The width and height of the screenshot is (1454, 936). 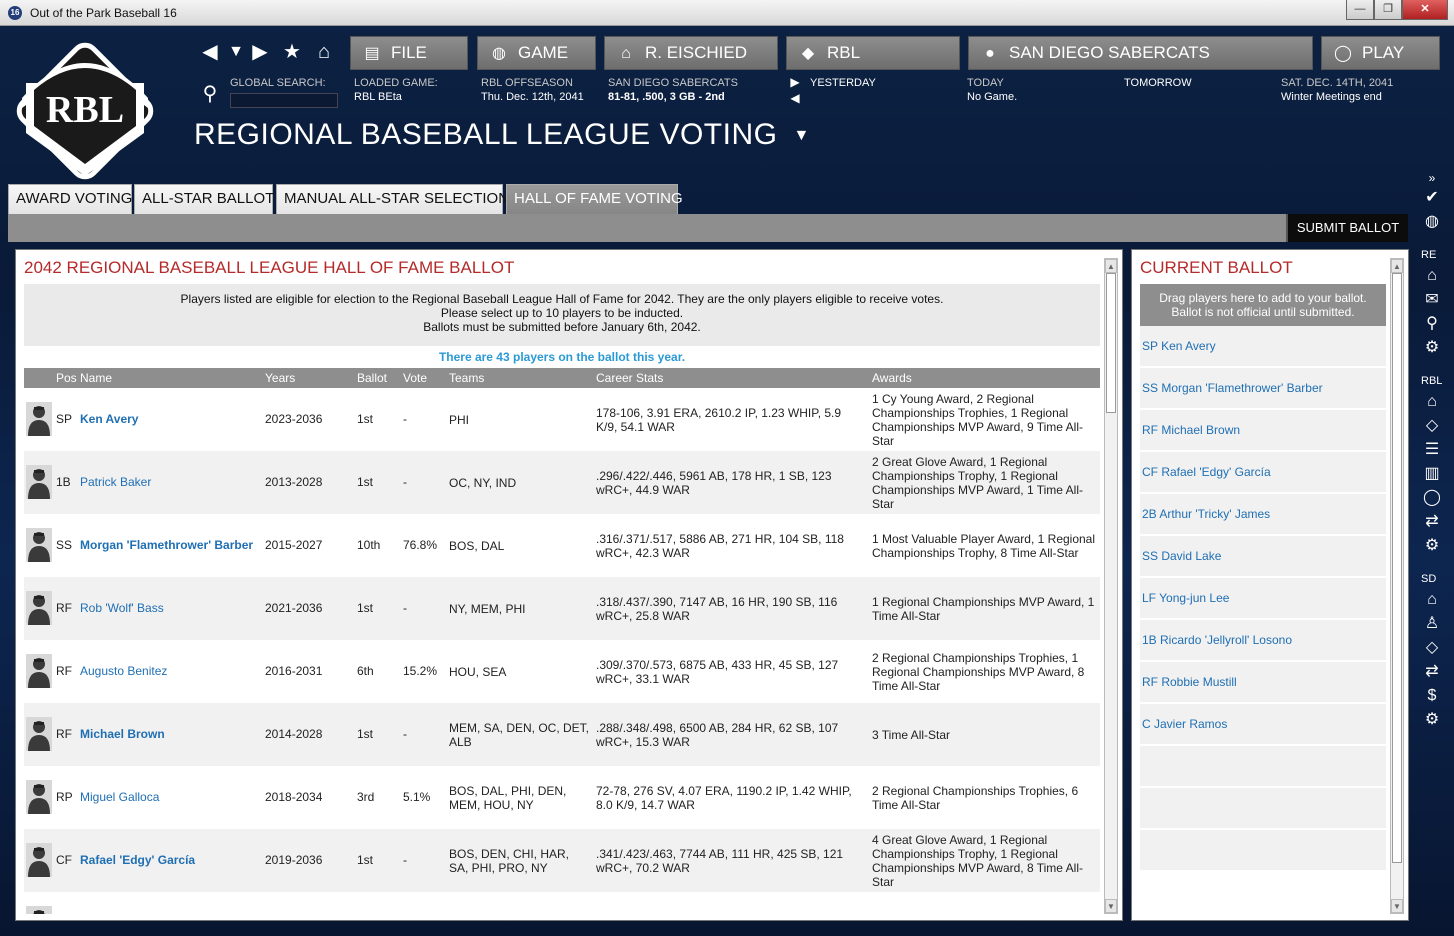 What do you see at coordinates (119, 797) in the screenshot?
I see `player-name: Miguel Galloca` at bounding box center [119, 797].